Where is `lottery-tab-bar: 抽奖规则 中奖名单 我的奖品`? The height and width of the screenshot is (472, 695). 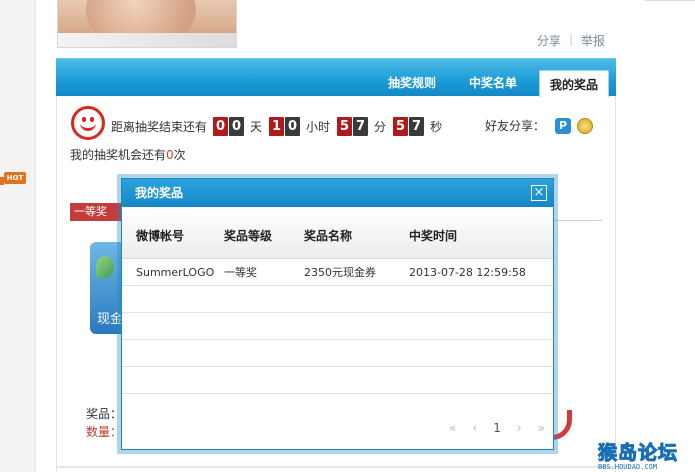
lottery-tab-bar: 抽奖规则 中奖名单 我的奖品 is located at coordinates (336, 77).